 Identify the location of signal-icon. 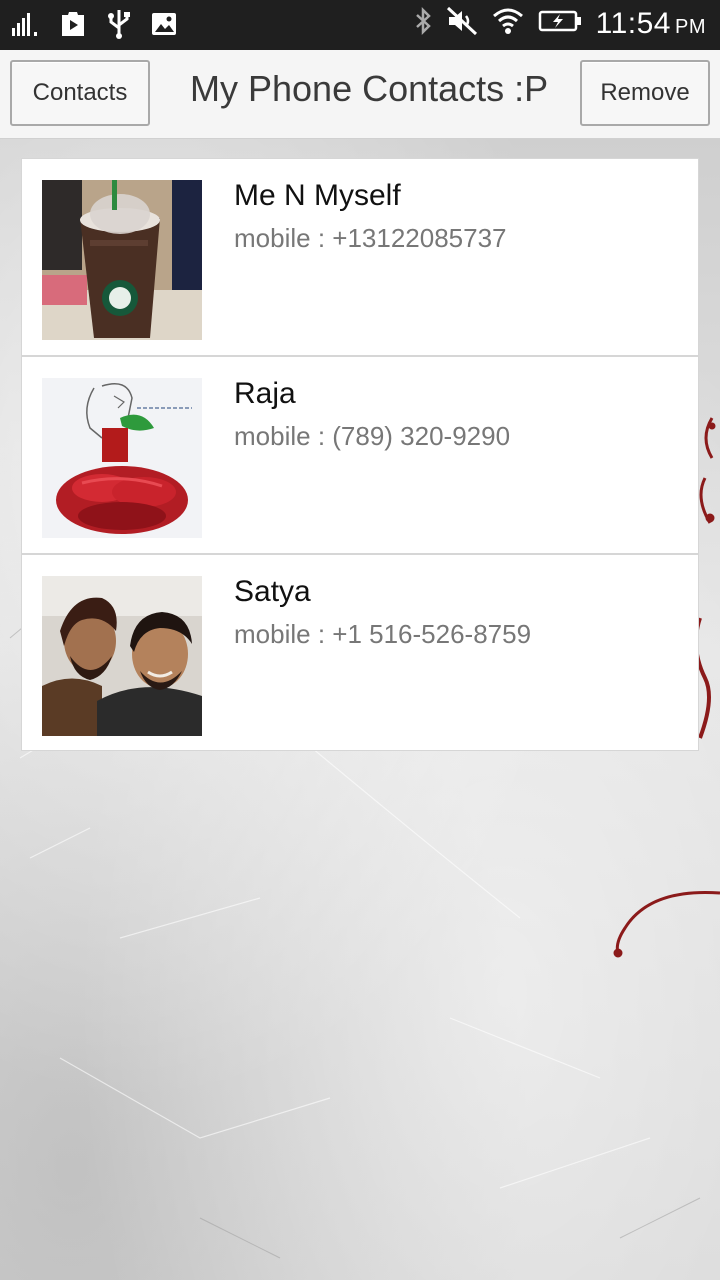
(25, 26).